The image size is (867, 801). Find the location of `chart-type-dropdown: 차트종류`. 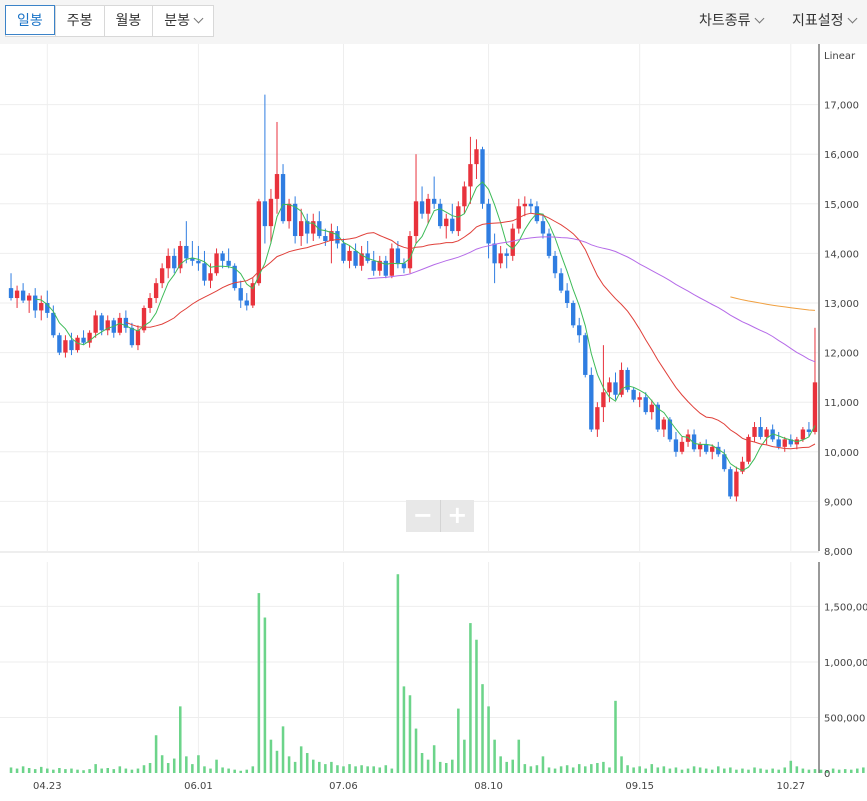

chart-type-dropdown: 차트종류 is located at coordinates (731, 20).